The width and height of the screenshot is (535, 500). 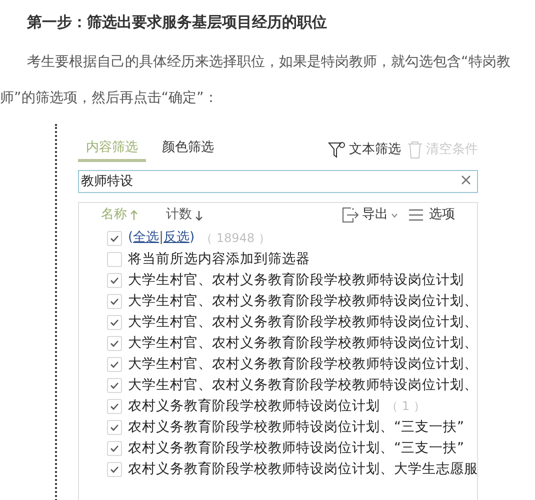 What do you see at coordinates (369, 215) in the screenshot?
I see `export-button: 导出` at bounding box center [369, 215].